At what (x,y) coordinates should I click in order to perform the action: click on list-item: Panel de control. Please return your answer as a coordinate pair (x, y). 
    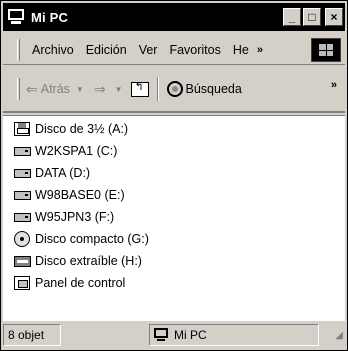
    Looking at the image, I should click on (69, 283).